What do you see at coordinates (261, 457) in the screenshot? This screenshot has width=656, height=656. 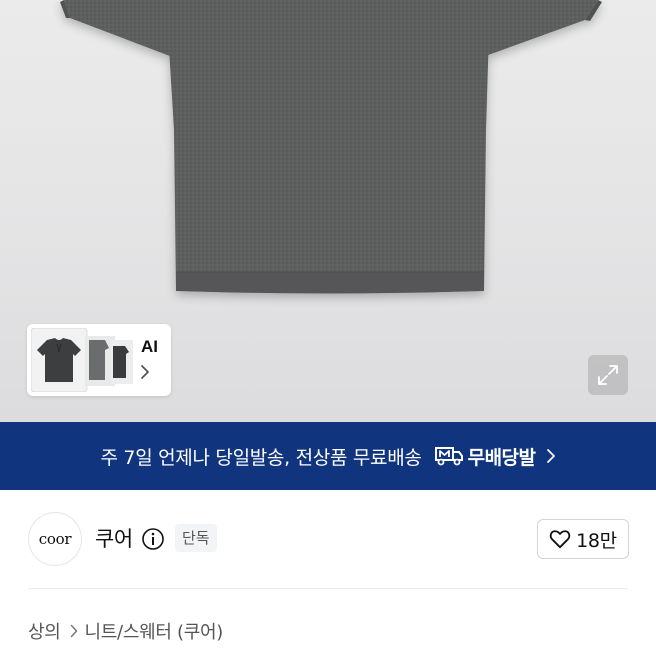 I see `banner-text: 주 7일 언제나 당일발송, 전상품 무료배송` at bounding box center [261, 457].